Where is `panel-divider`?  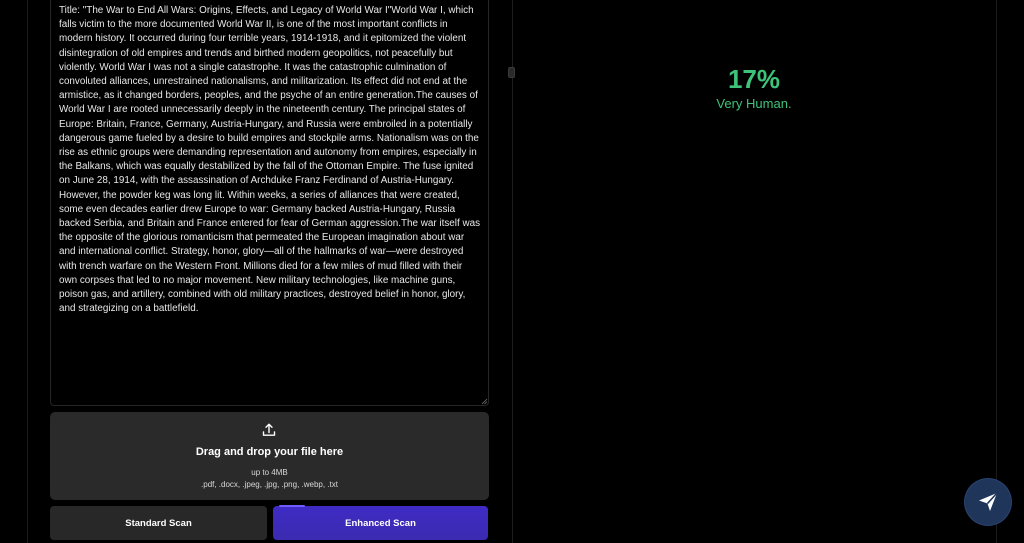
panel-divider is located at coordinates (512, 271).